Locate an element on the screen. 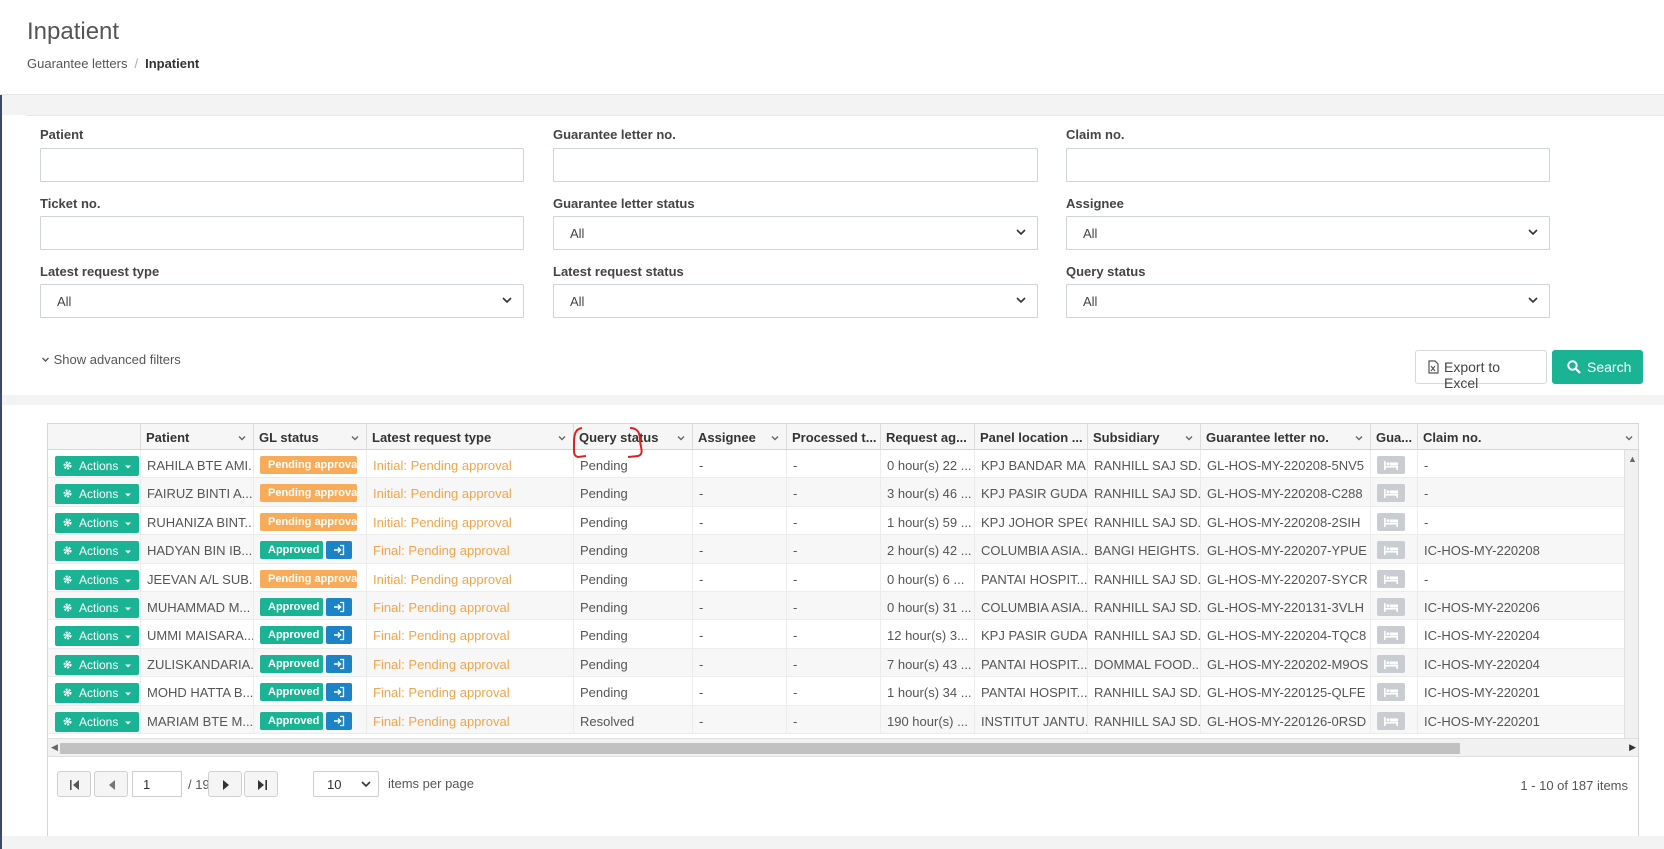 The width and height of the screenshot is (1664, 849). req-status-select: All is located at coordinates (795, 301).